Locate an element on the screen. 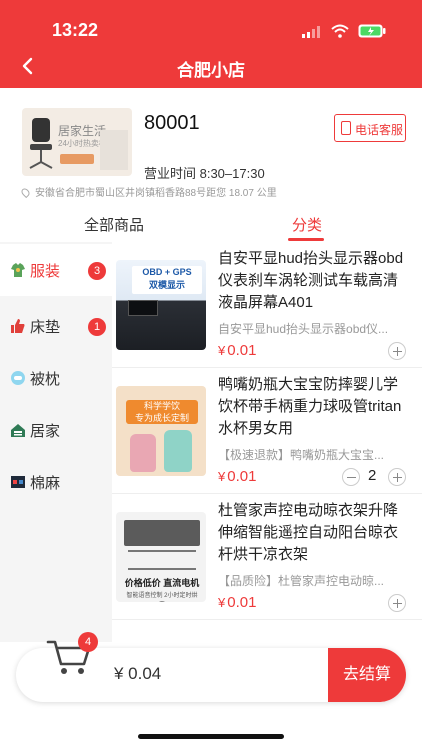 This screenshot has width=422, height=750. battery-icon is located at coordinates (372, 31).